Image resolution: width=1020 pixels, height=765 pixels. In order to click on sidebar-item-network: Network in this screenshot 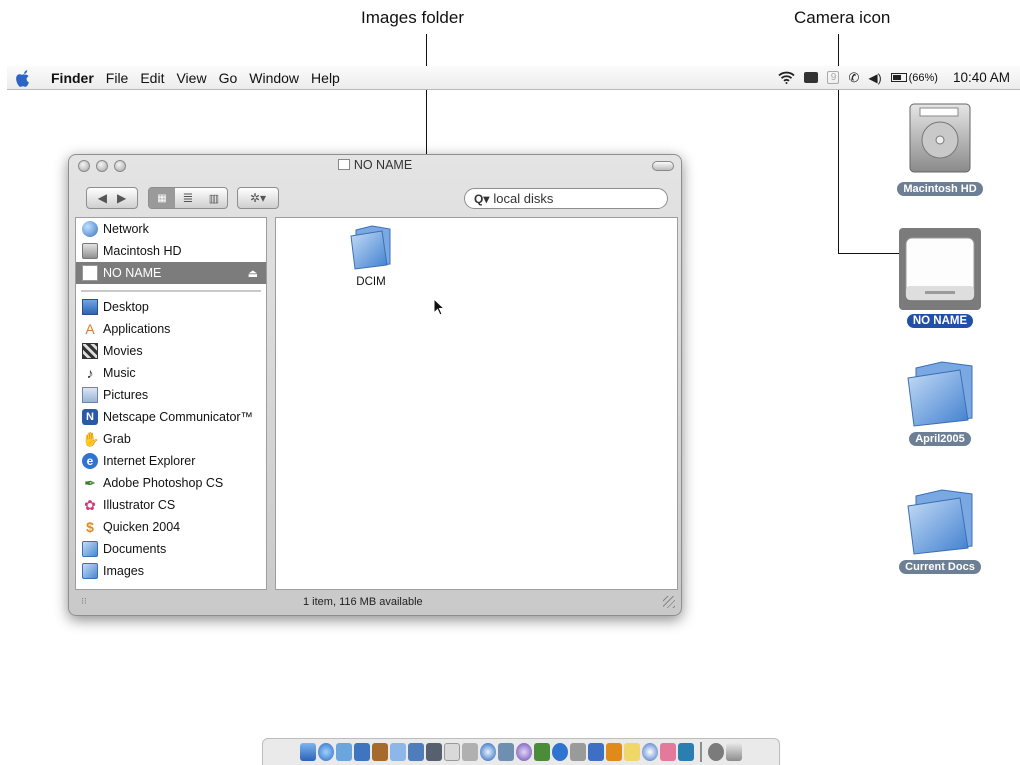, I will do `click(171, 229)`.